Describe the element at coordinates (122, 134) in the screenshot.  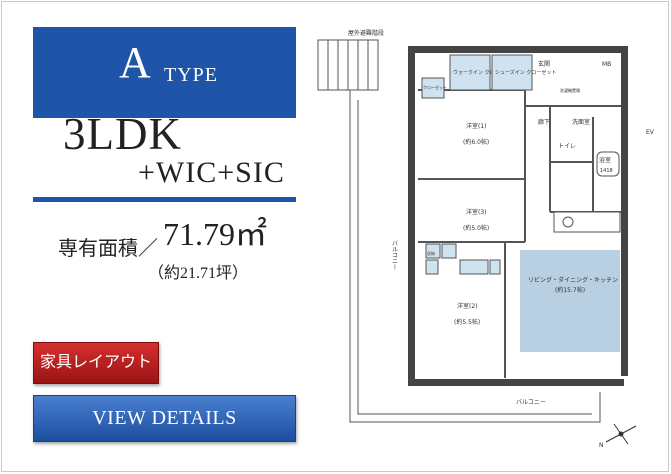
I see `layout-main: 3LDK` at that location.